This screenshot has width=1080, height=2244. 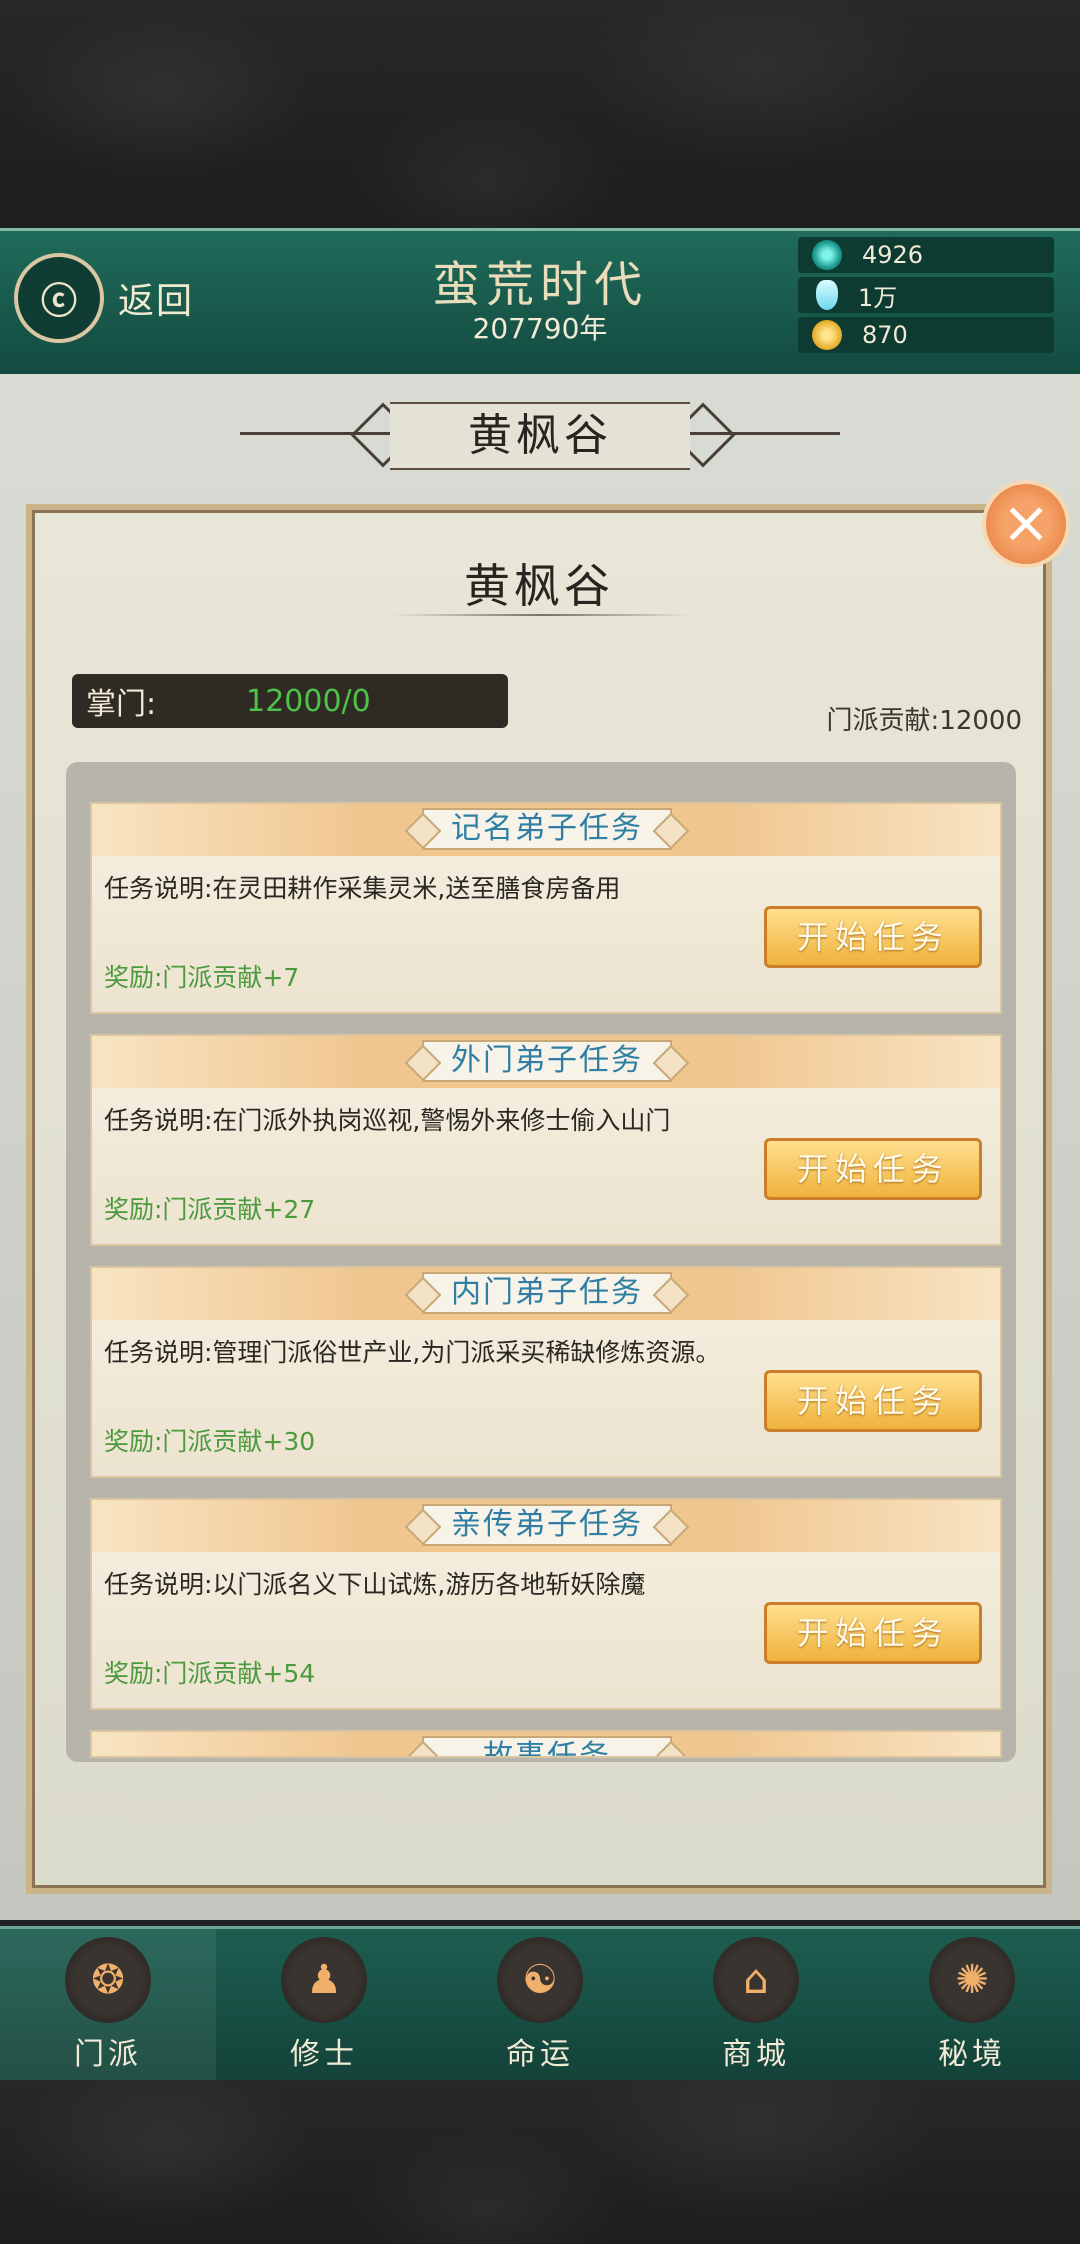 I want to click on page-banner-title: 黄枫谷, so click(x=540, y=436).